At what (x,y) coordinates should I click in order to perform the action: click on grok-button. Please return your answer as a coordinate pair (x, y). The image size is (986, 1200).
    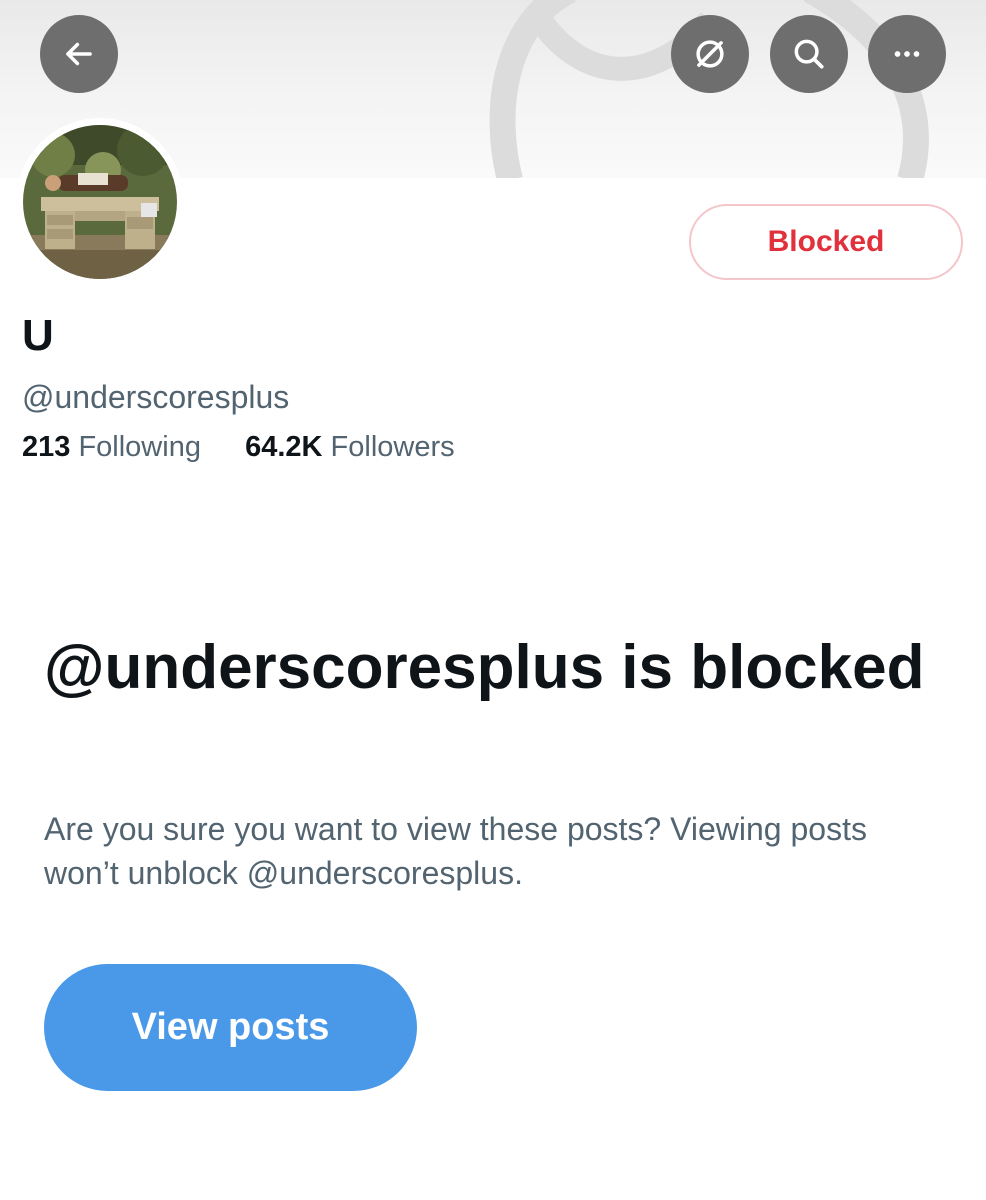
    Looking at the image, I should click on (710, 54).